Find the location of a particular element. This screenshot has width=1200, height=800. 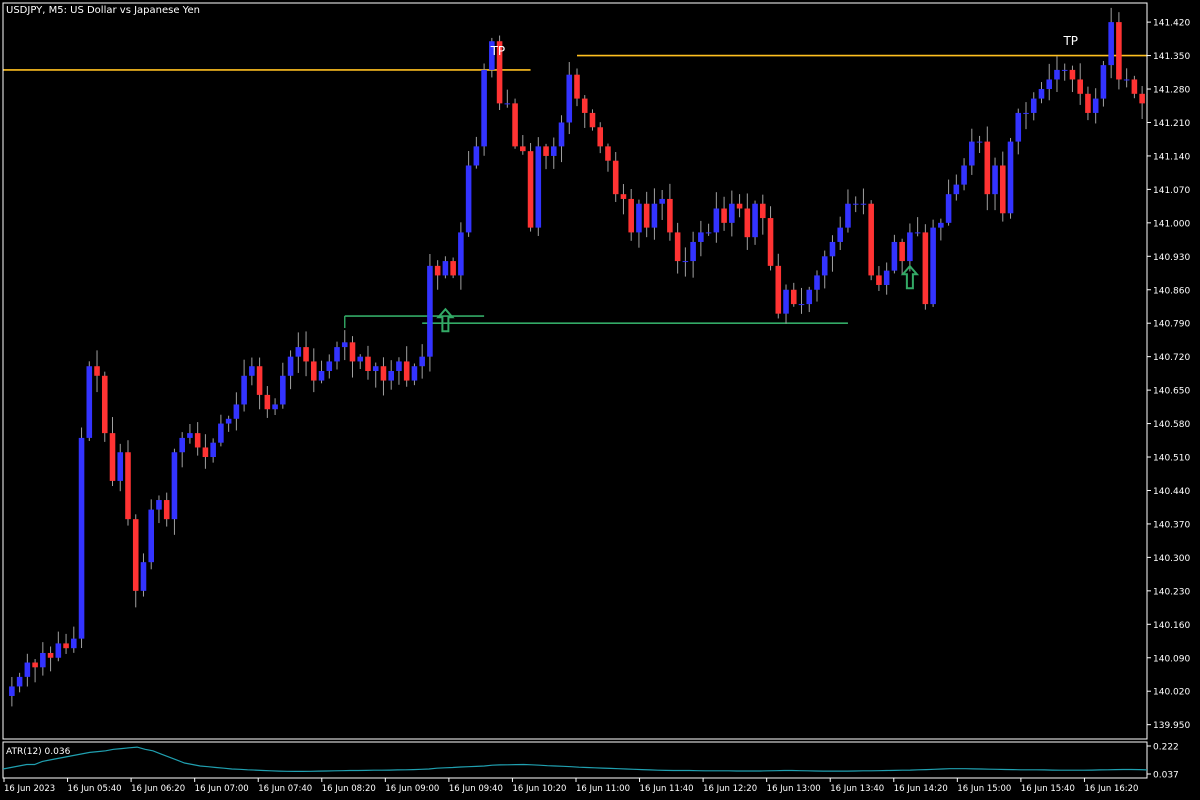

atr-tick-label: 0.222 is located at coordinates (1166, 748).